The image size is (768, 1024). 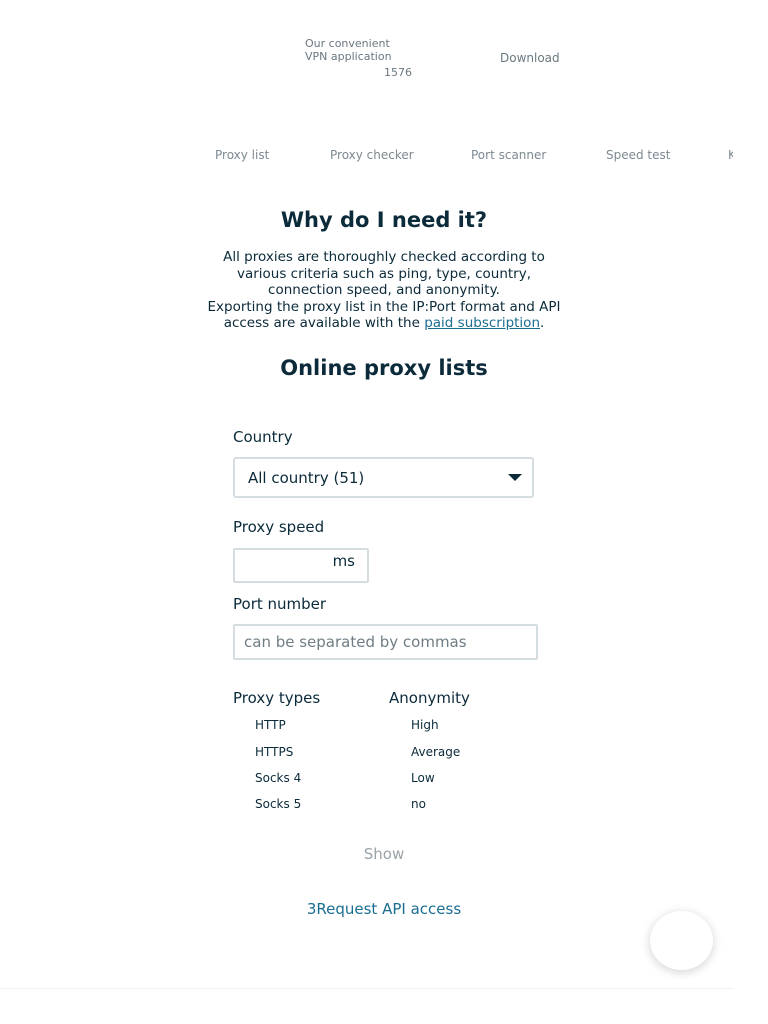 I want to click on anonymity-label: Anonymity, so click(x=429, y=698).